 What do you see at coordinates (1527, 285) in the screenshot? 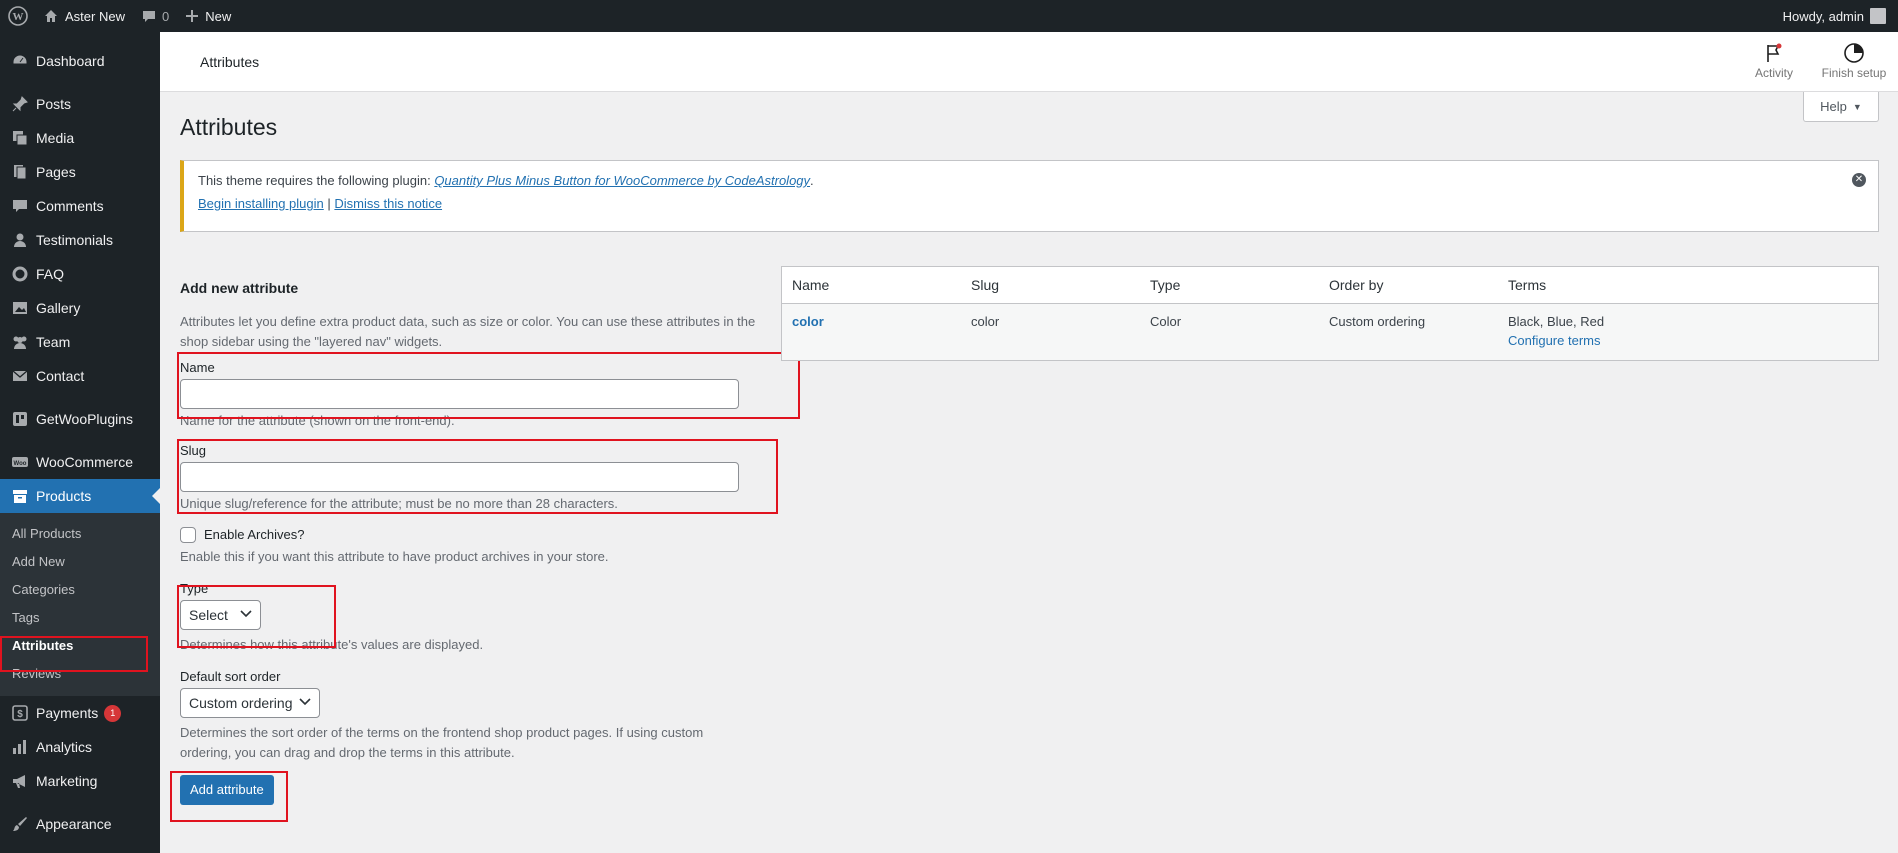
I see `column-header-terms: Terms` at bounding box center [1527, 285].